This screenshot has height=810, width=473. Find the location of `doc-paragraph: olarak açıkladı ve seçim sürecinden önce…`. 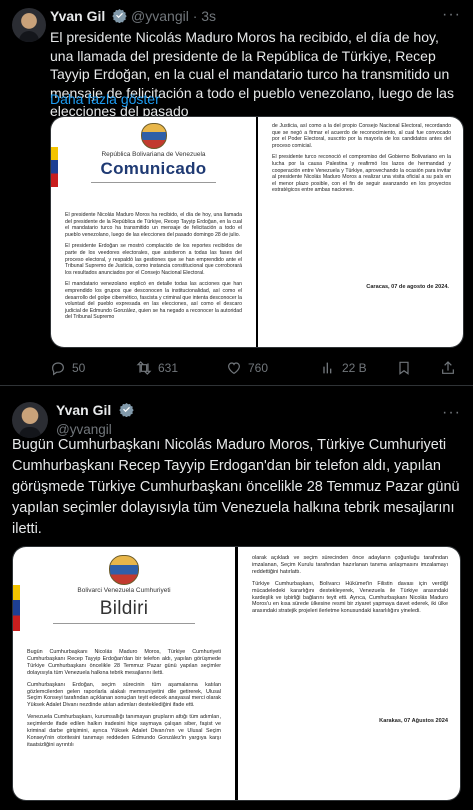

doc-paragraph: olarak açıkladı ve seçim sürecinden önce… is located at coordinates (350, 565).